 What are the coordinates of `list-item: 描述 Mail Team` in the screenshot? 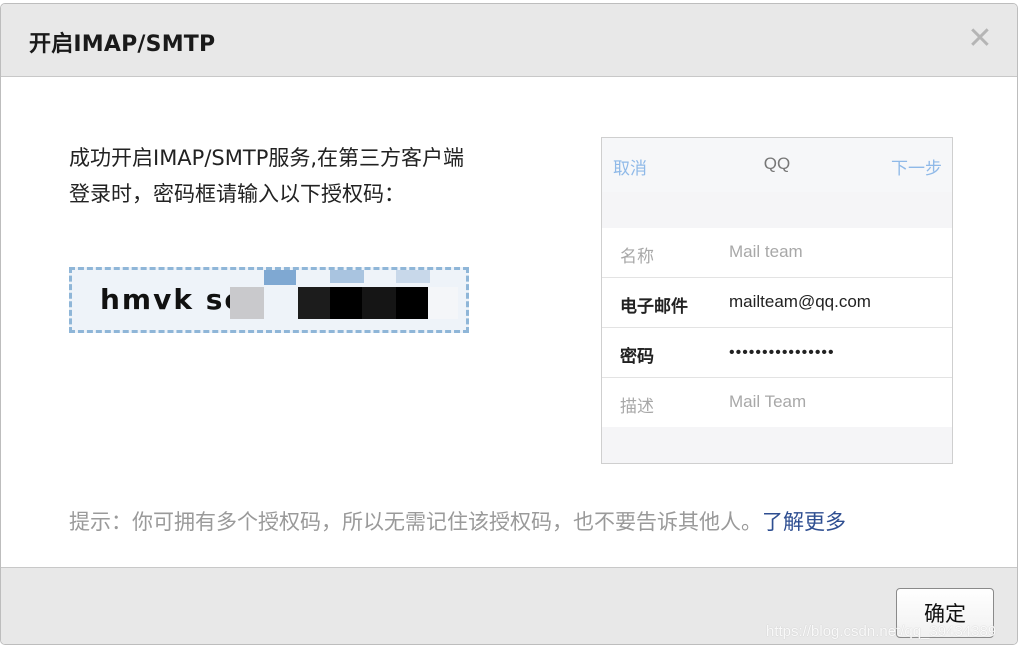 It's located at (777, 402).